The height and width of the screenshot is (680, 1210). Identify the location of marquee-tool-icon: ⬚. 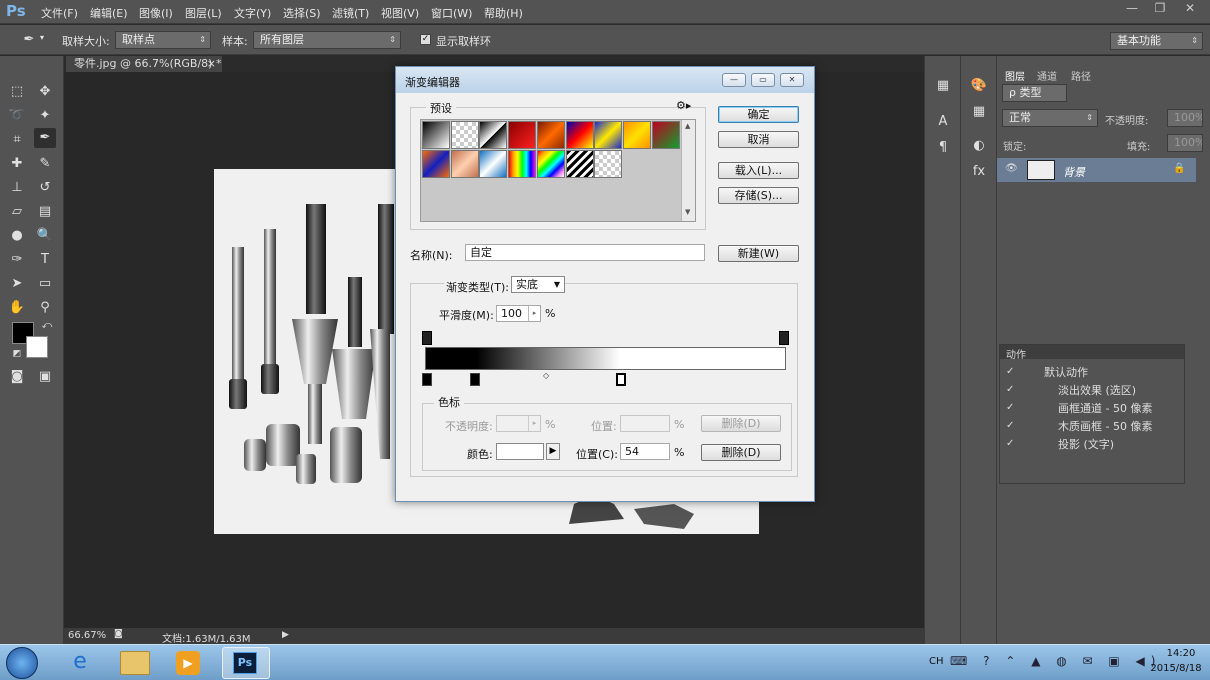
(17, 92).